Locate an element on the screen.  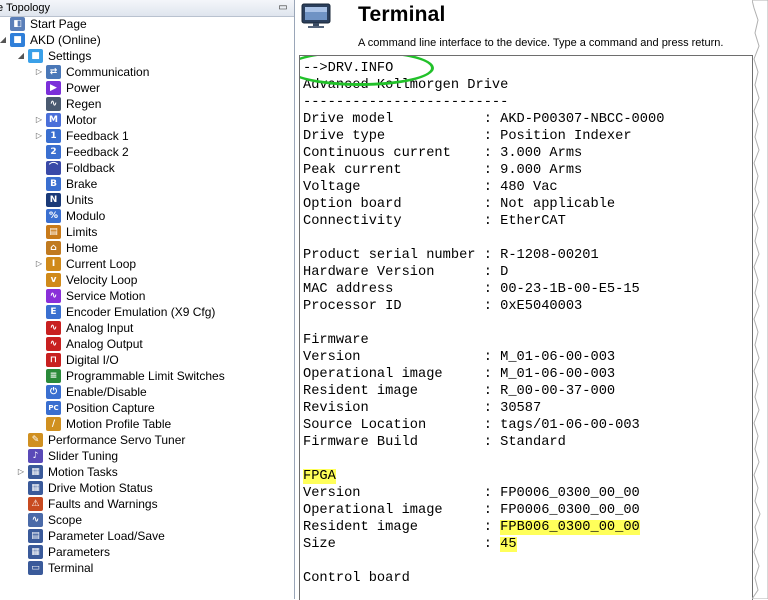
highlighted-text: FPGA is located at coordinates (319, 476).